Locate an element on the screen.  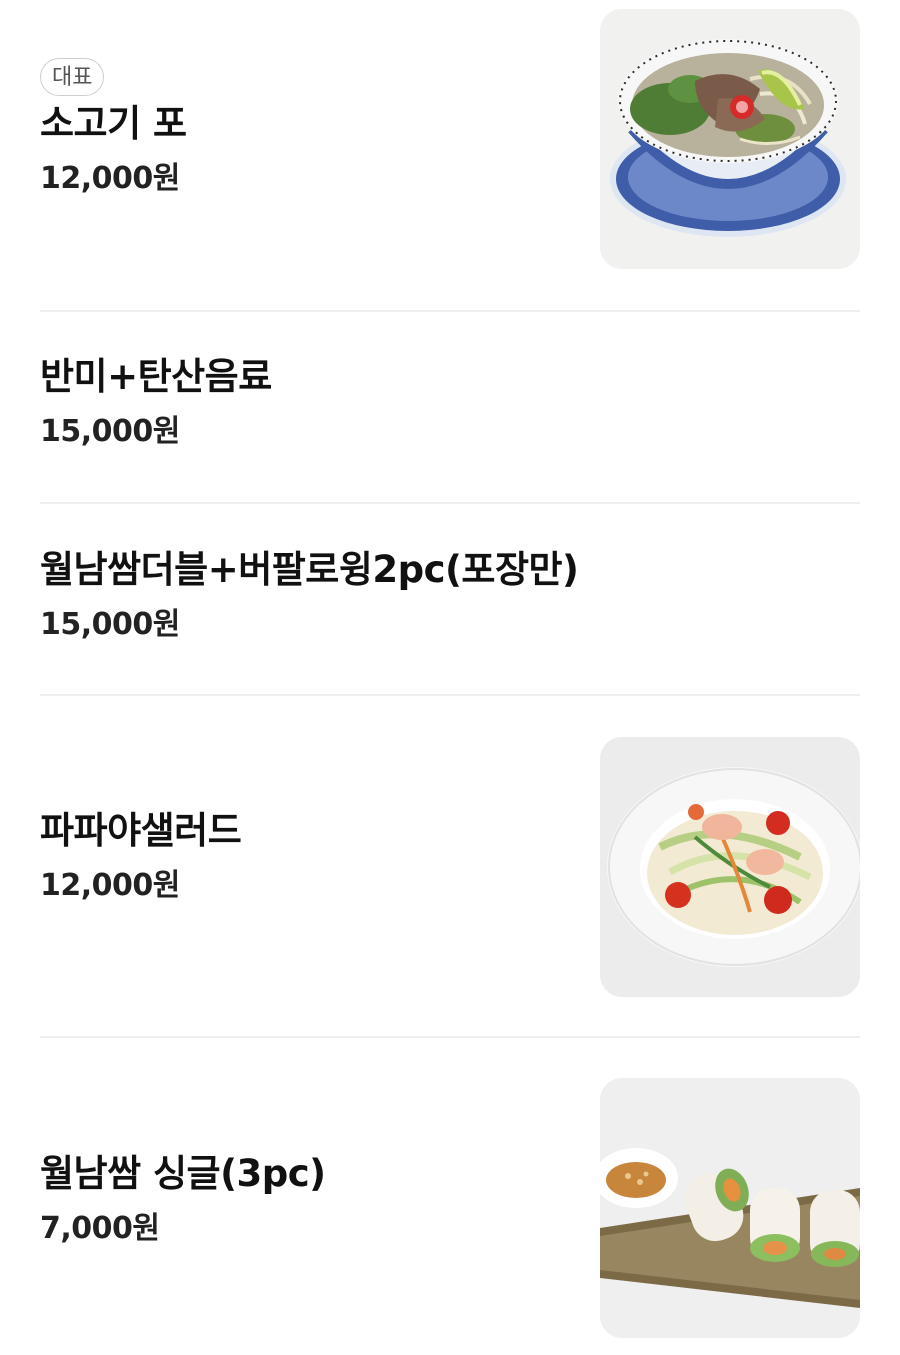
menu-item-name: 월남쌈더블+버팔로윙2pc(포장만) is located at coordinates (309, 569).